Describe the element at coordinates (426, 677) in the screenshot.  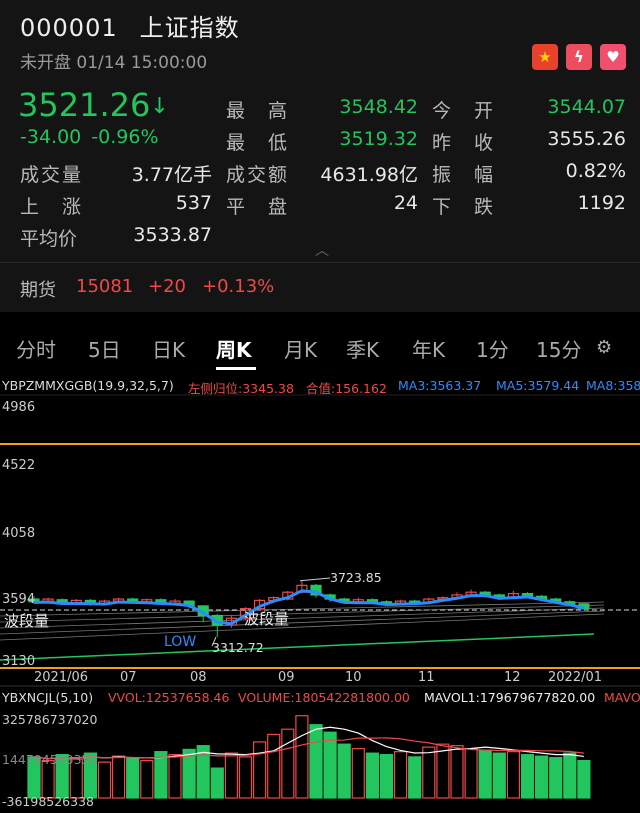
I see `time-axis-label: 11` at that location.